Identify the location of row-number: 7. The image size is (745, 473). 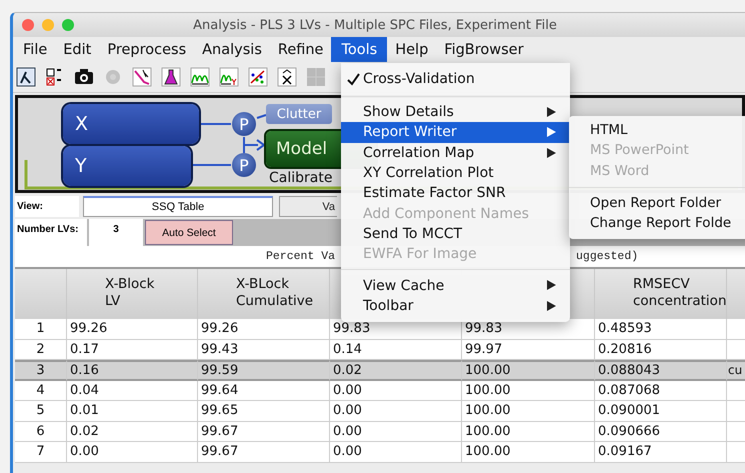
(41, 452).